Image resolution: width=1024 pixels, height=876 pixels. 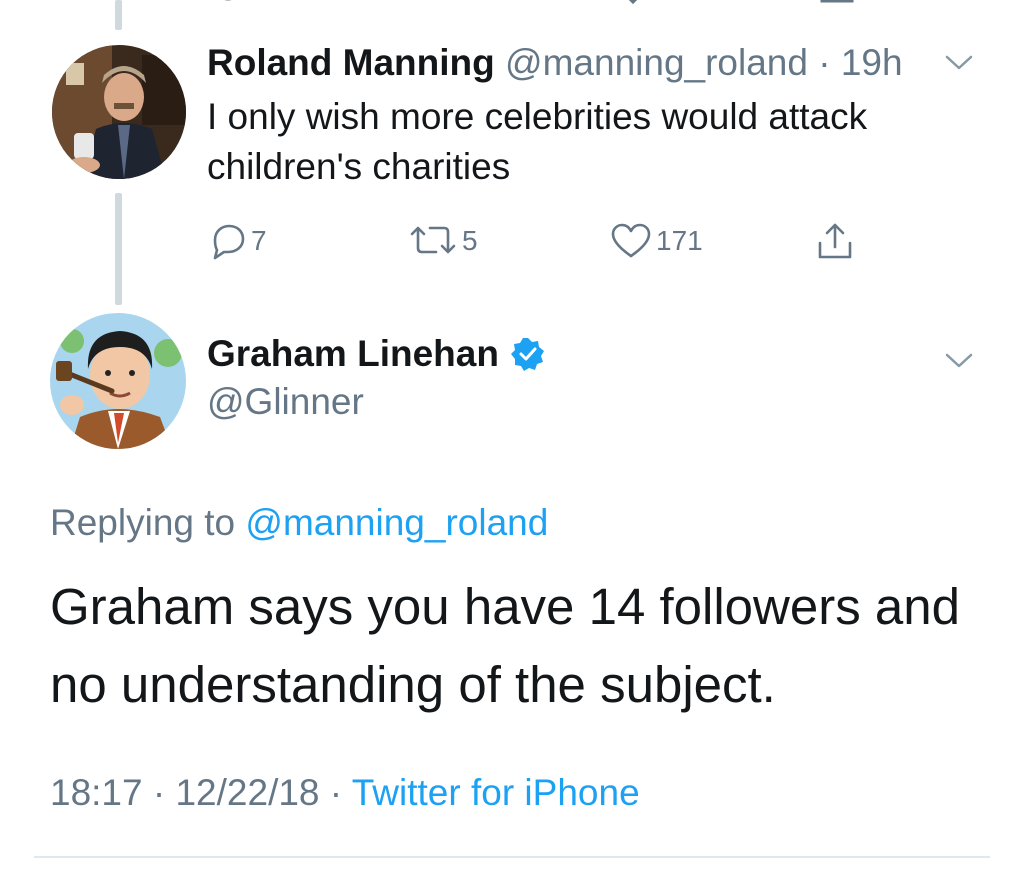 What do you see at coordinates (470, 240) in the screenshot?
I see `retweet-count: 5` at bounding box center [470, 240].